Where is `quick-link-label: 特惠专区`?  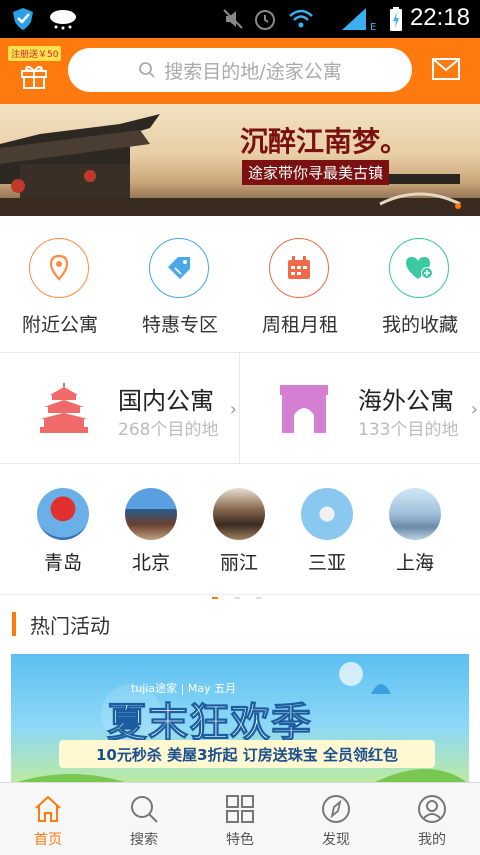 quick-link-label: 特惠专区 is located at coordinates (179, 325).